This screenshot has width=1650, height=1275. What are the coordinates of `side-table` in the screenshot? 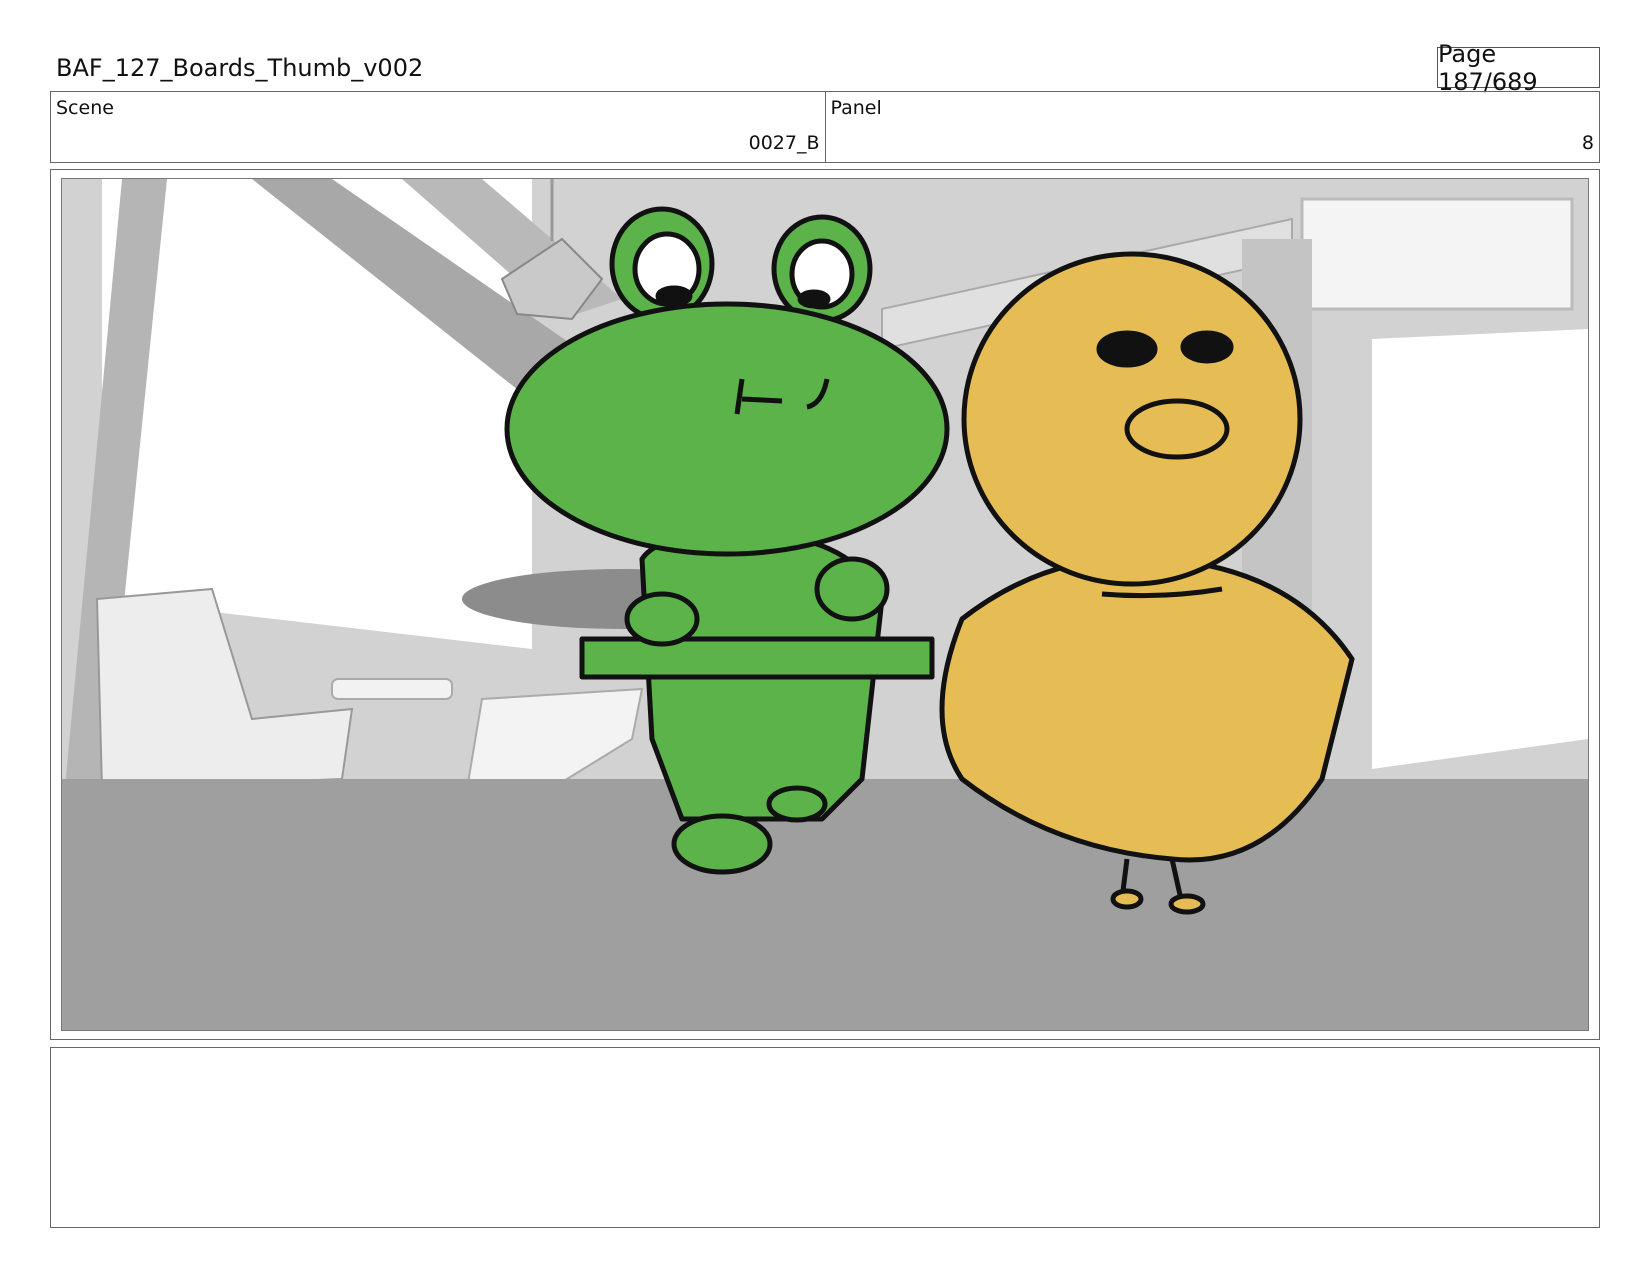 It's located at (392, 689).